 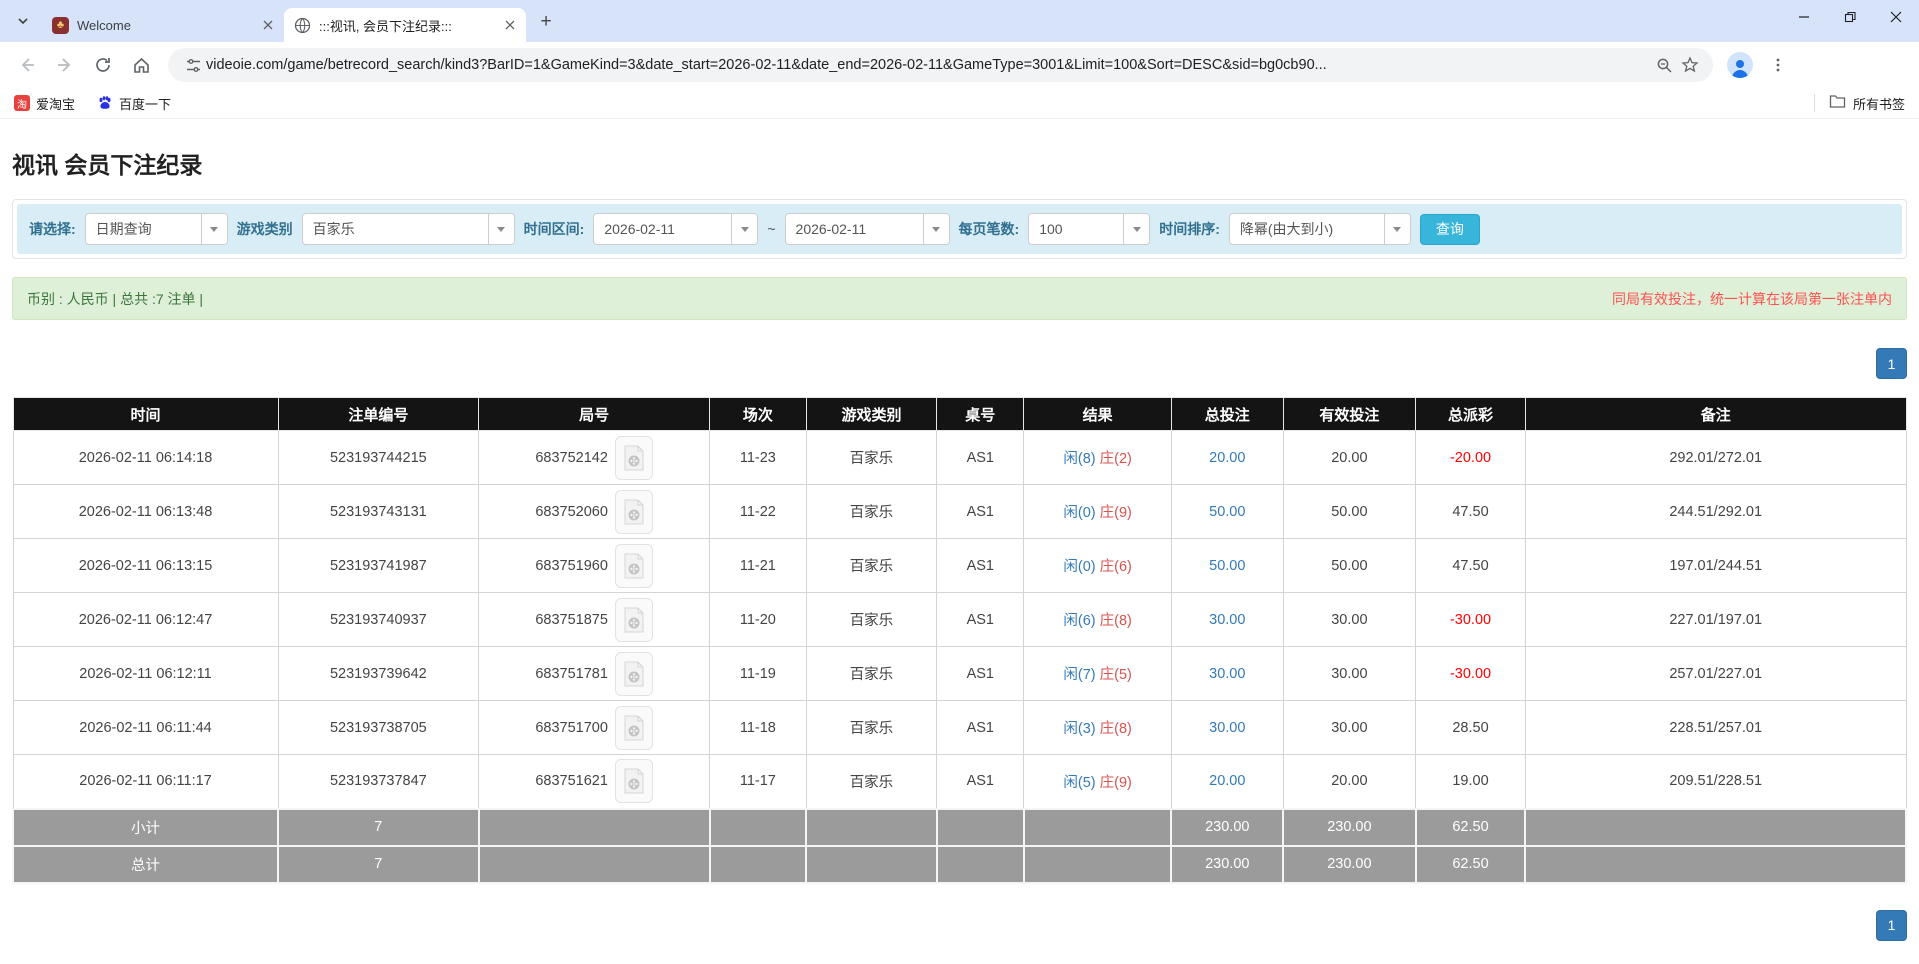 What do you see at coordinates (385, 26) in the screenshot?
I see `tab-title: :::视讯, 会员下注纪录:::` at bounding box center [385, 26].